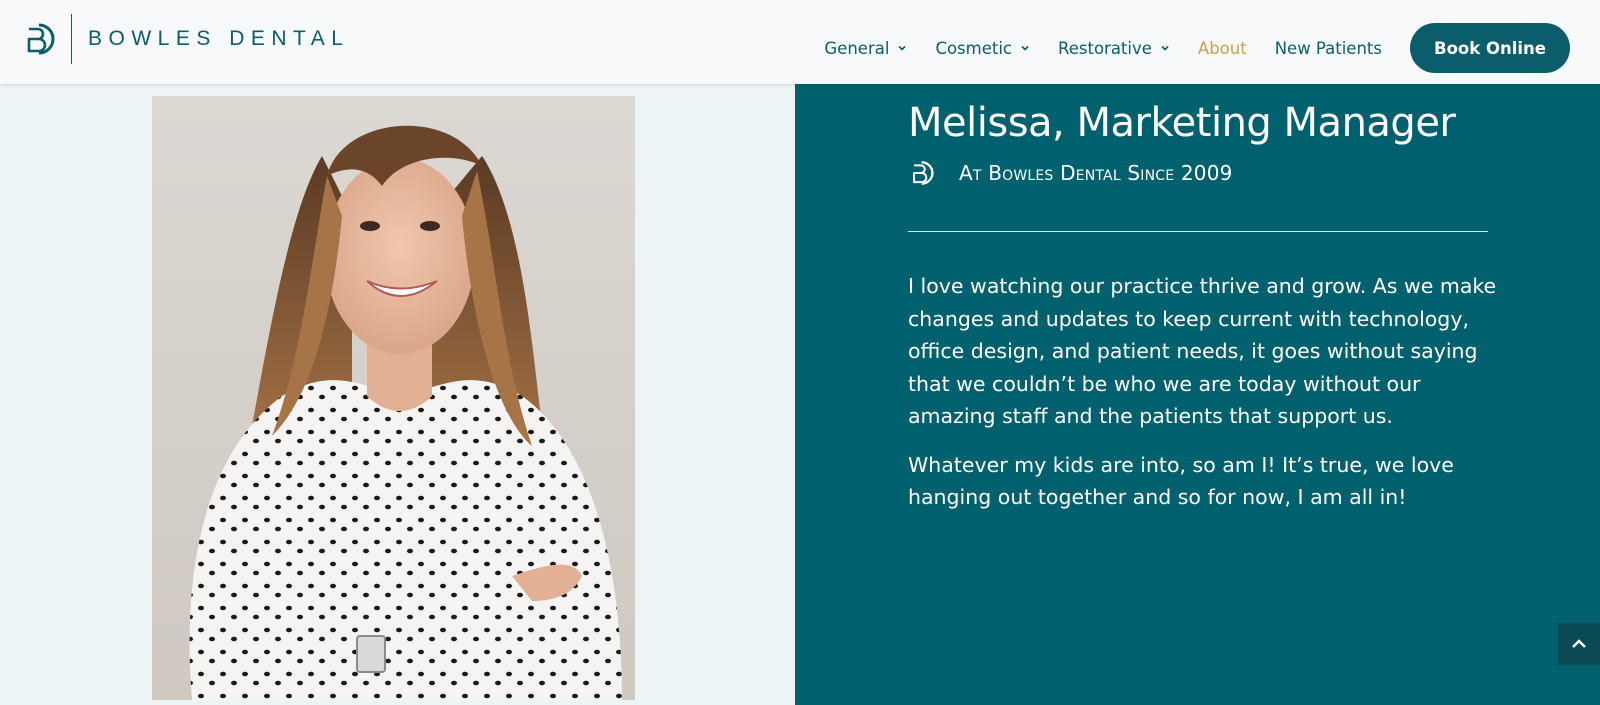  Describe the element at coordinates (857, 48) in the screenshot. I see `nav-item-label: General` at that location.